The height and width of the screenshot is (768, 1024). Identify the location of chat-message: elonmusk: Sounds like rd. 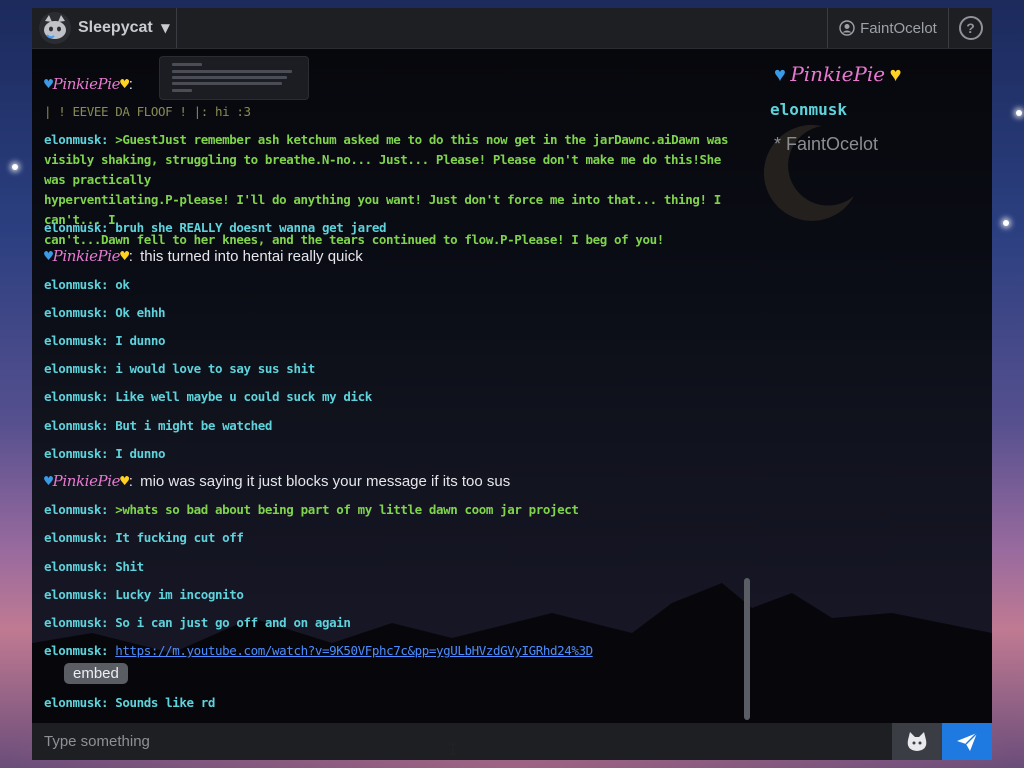
(130, 702).